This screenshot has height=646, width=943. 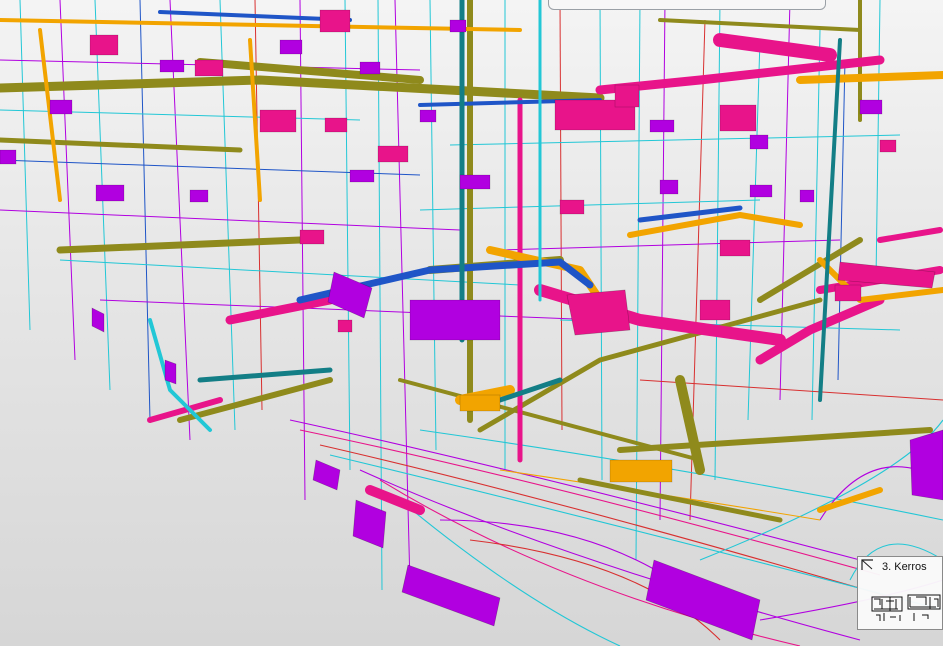 I want to click on floor-plan-thumbnail, so click(x=906, y=607).